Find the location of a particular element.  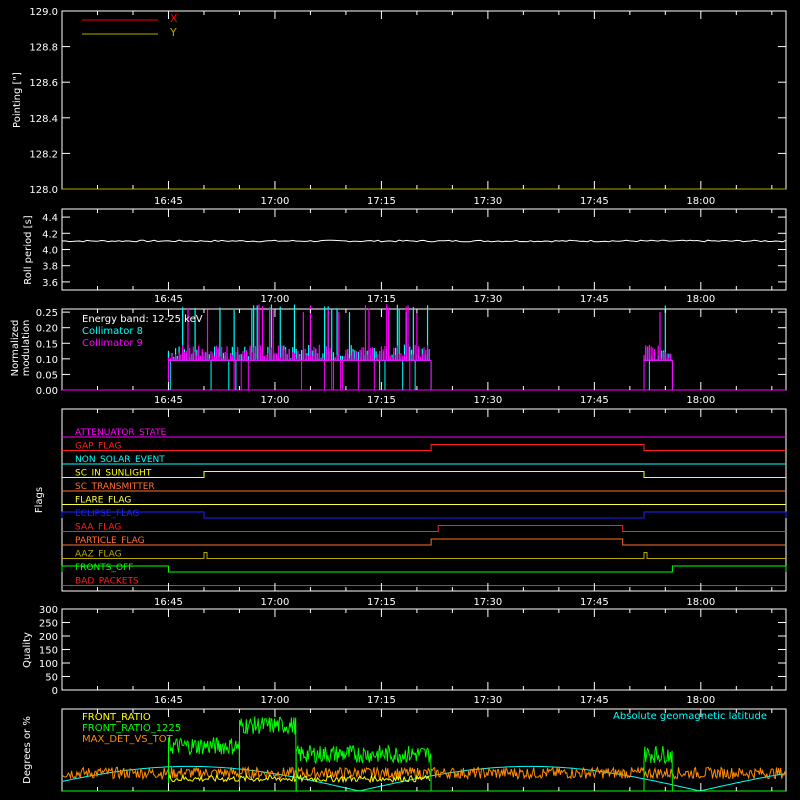

ytick-label: 128.8 is located at coordinates (43, 48).